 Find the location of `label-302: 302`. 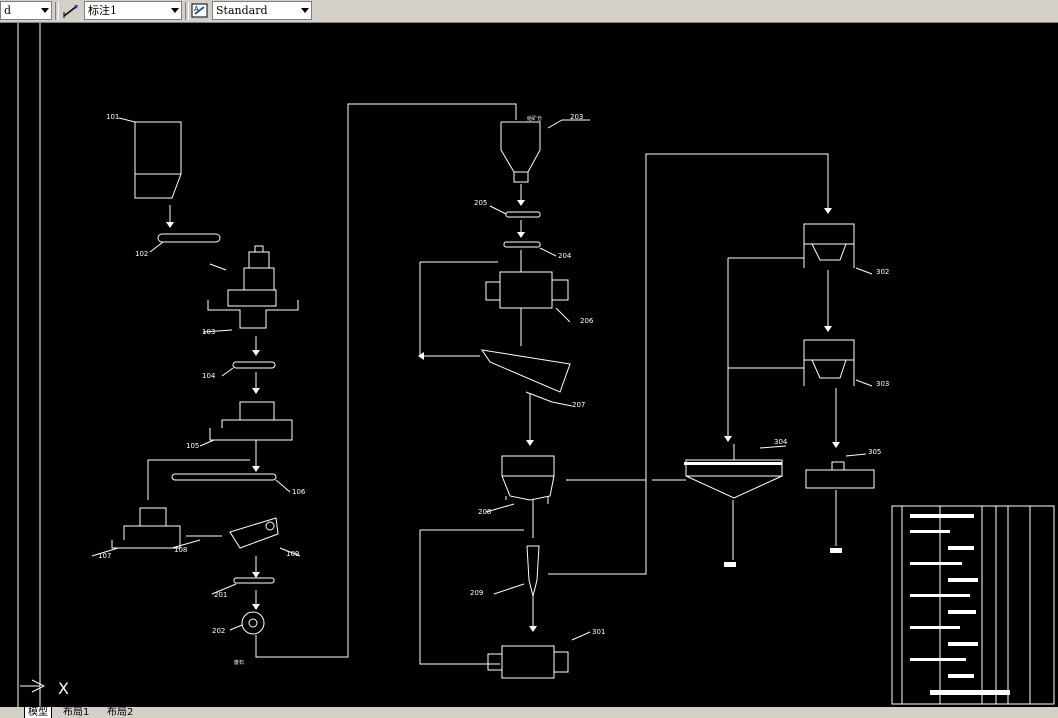

label-302: 302 is located at coordinates (882, 272).